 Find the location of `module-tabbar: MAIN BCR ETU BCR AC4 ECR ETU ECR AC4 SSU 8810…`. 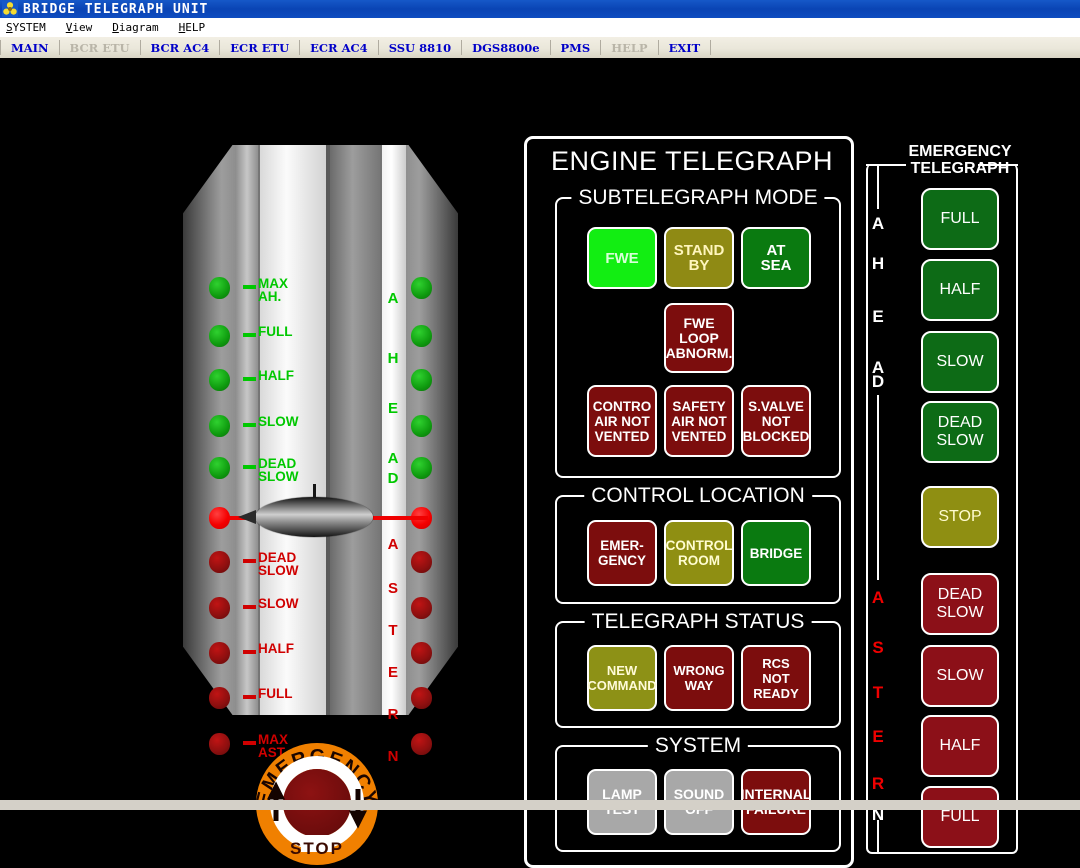

module-tabbar: MAIN BCR ETU BCR AC4 ECR ETU ECR AC4 SSU 8810… is located at coordinates (540, 48).